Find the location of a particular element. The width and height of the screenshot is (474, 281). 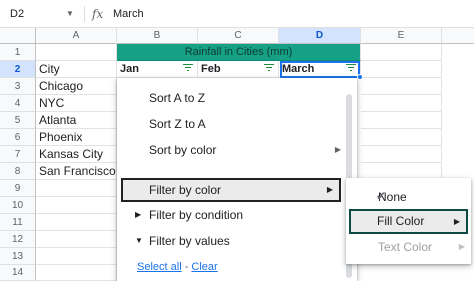

color-submenu: None Fill Color ▶ Text Color ▶ is located at coordinates (408, 221).